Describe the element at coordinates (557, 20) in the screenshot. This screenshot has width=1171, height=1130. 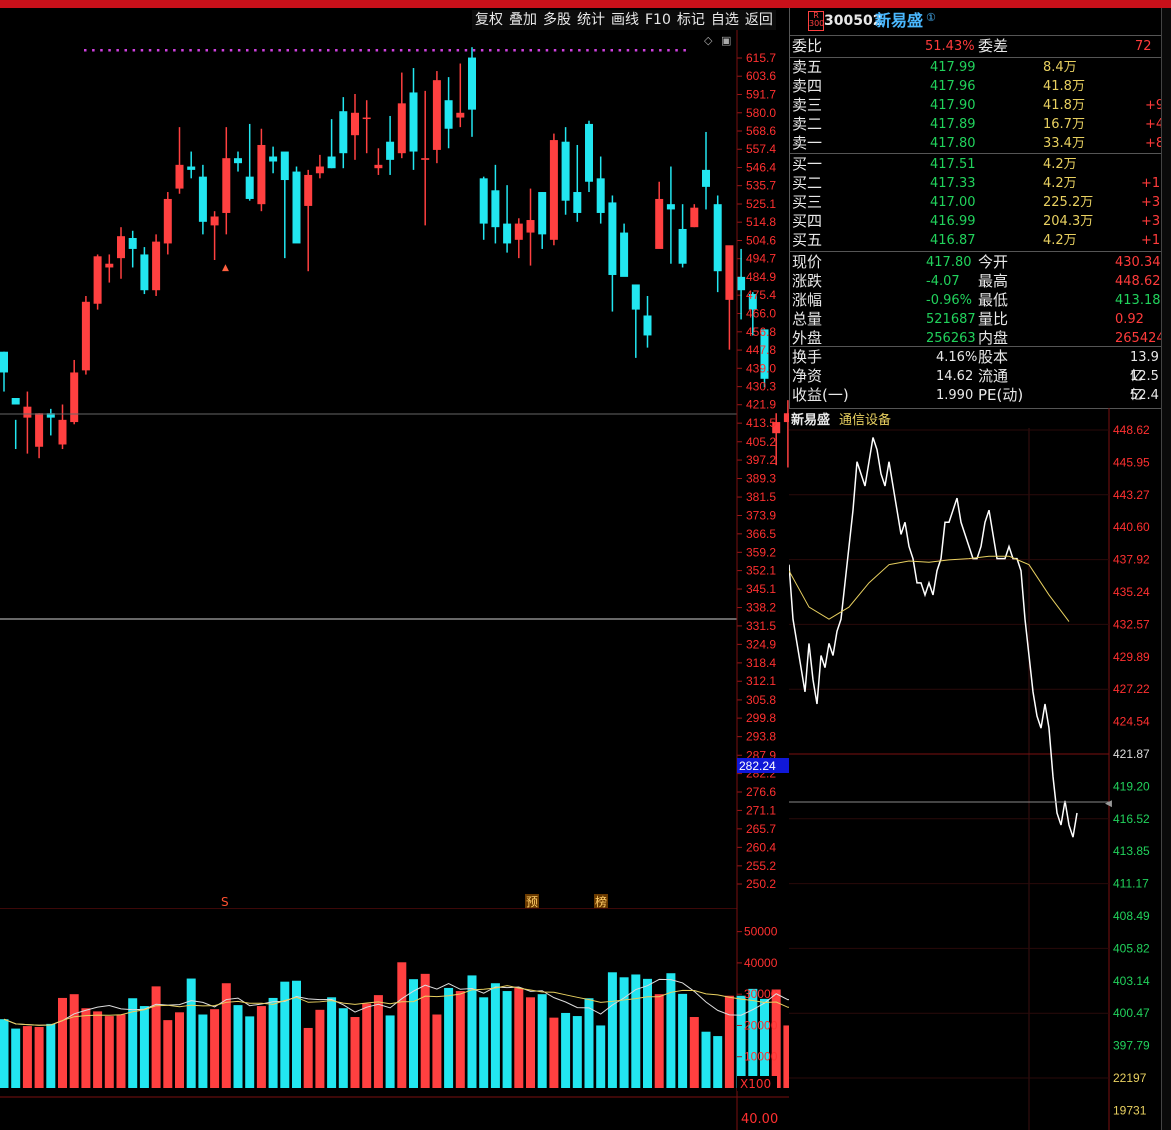
I see `toolbar-item-2: 多股` at that location.